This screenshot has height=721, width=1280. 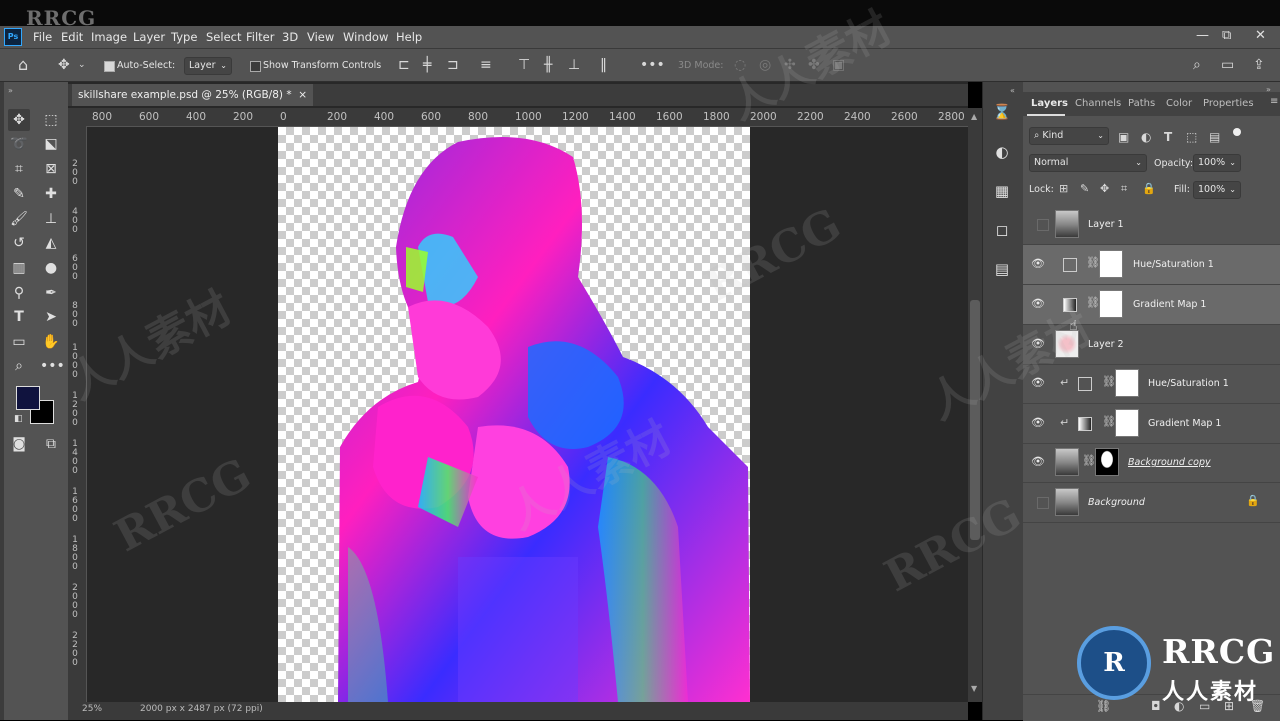 What do you see at coordinates (1228, 103) in the screenshot?
I see `tab-properties: Properties` at bounding box center [1228, 103].